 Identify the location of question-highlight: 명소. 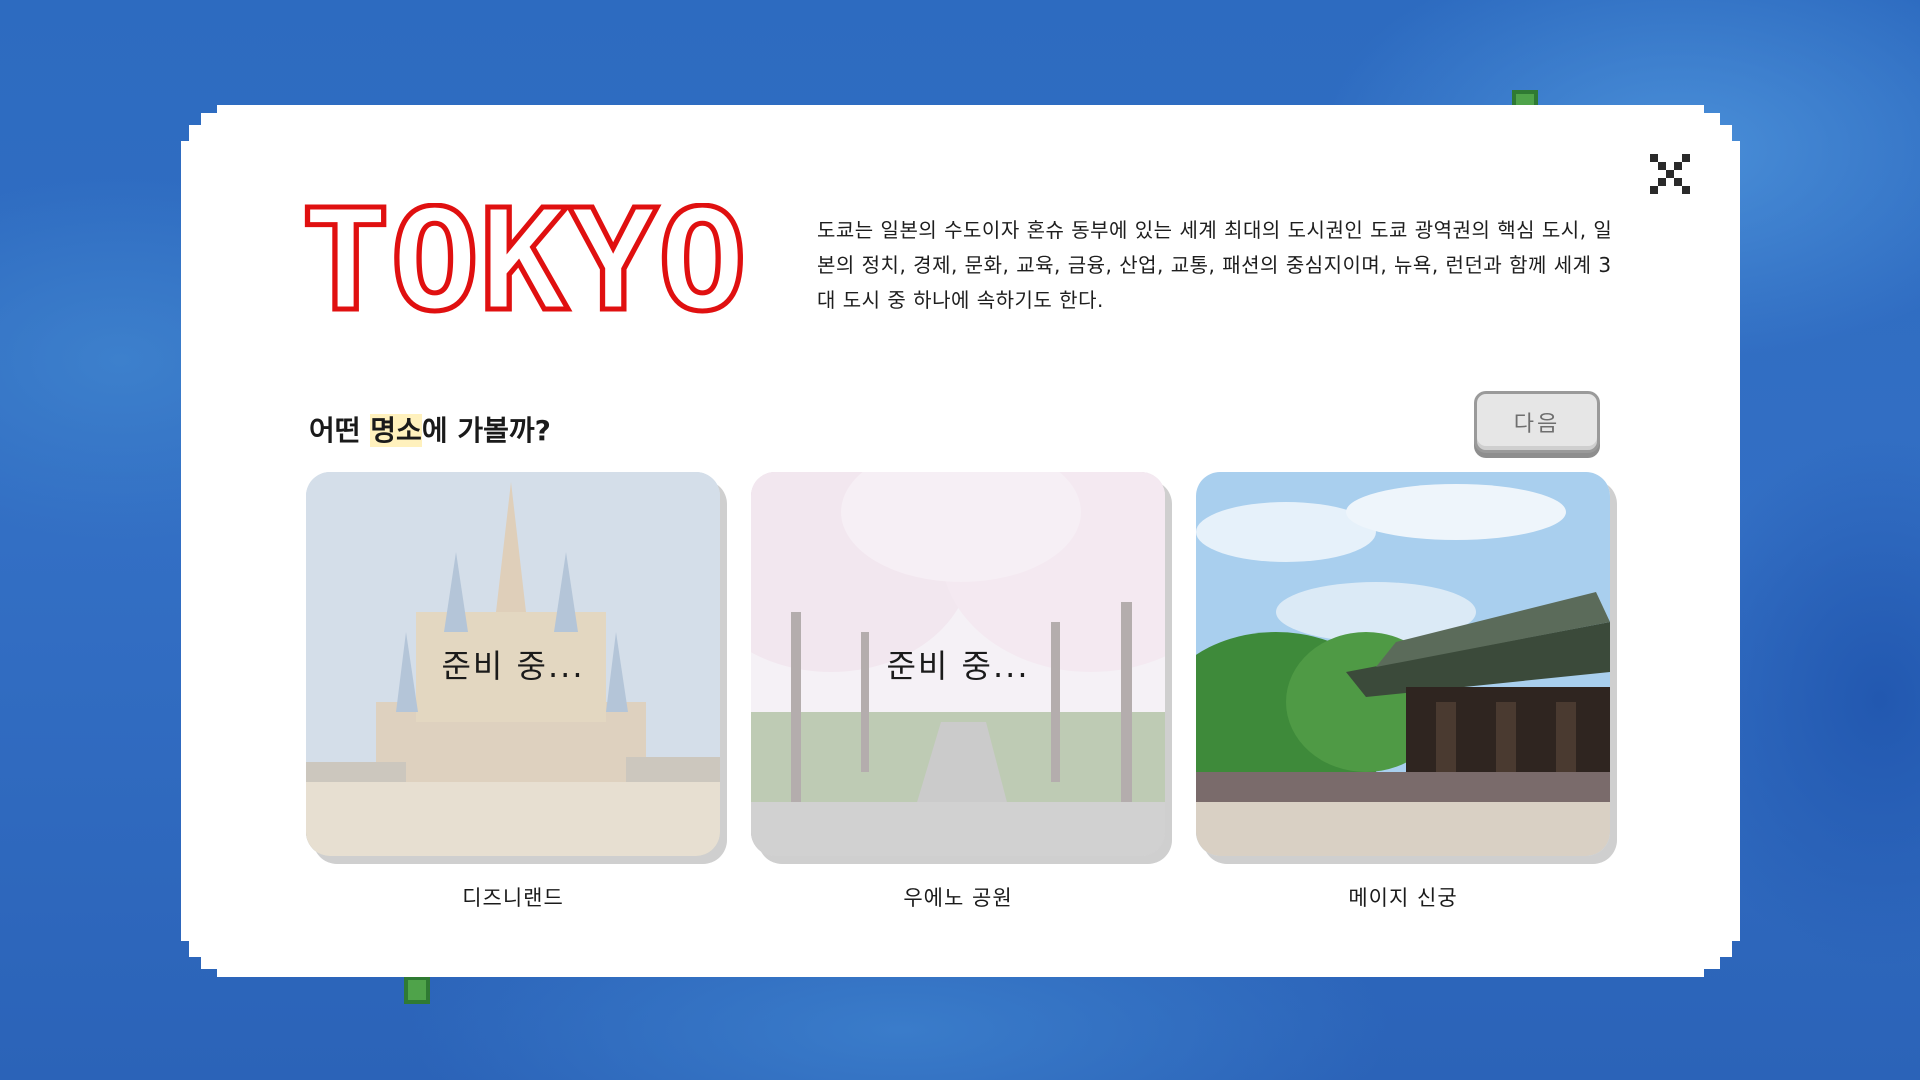
(396, 430).